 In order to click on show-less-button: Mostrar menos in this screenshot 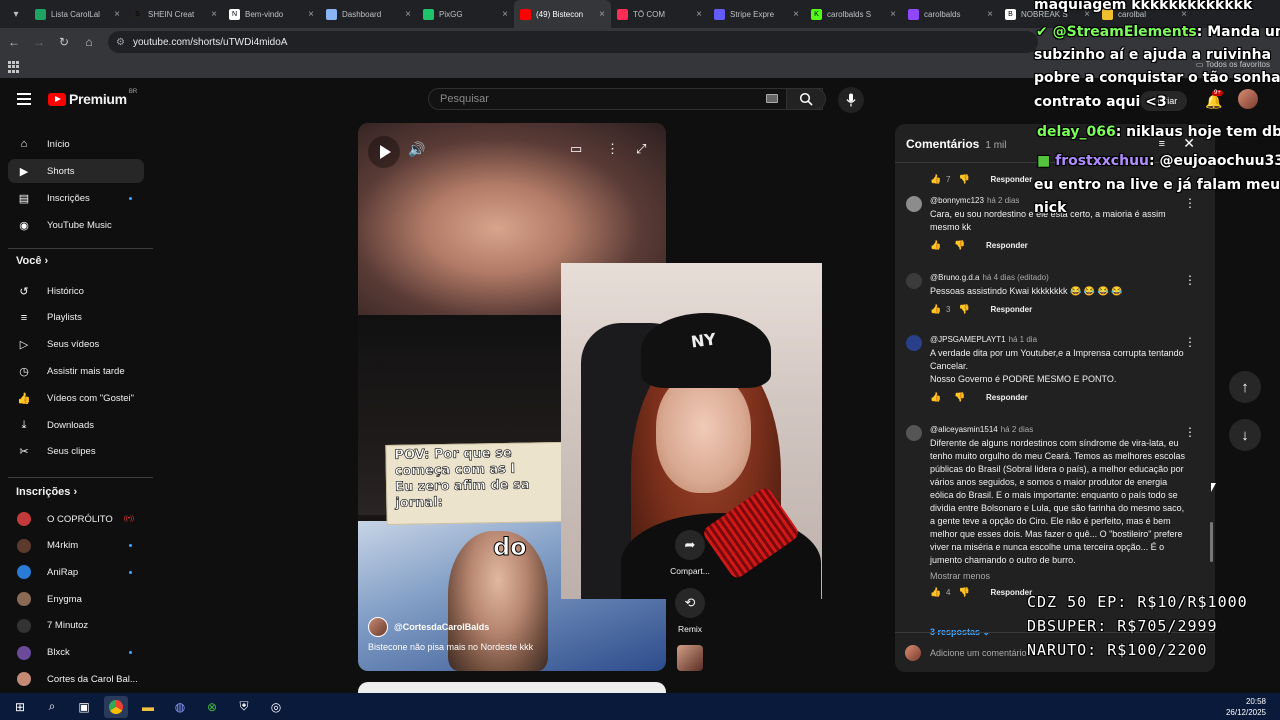, I will do `click(1065, 576)`.